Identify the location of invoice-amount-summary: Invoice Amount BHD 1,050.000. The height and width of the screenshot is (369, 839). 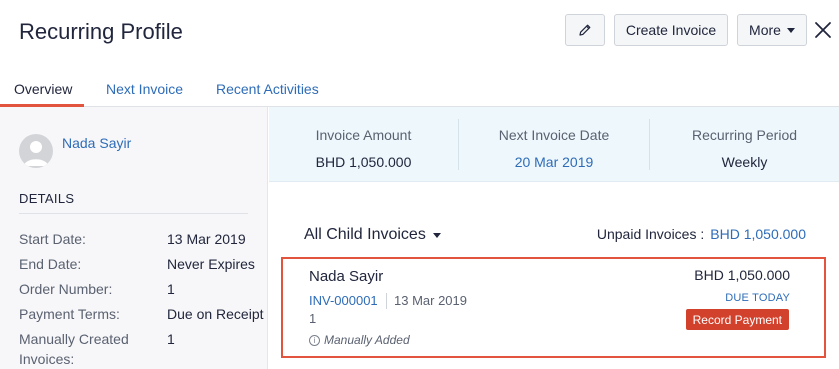
(363, 144).